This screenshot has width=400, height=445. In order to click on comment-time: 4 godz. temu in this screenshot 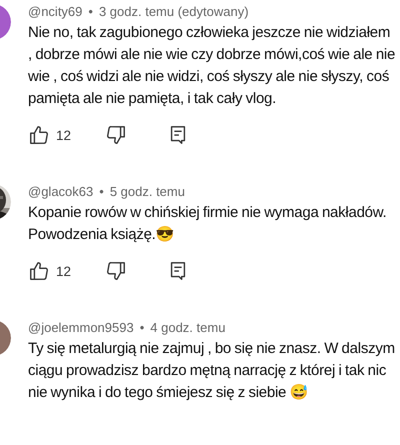, I will do `click(188, 327)`.